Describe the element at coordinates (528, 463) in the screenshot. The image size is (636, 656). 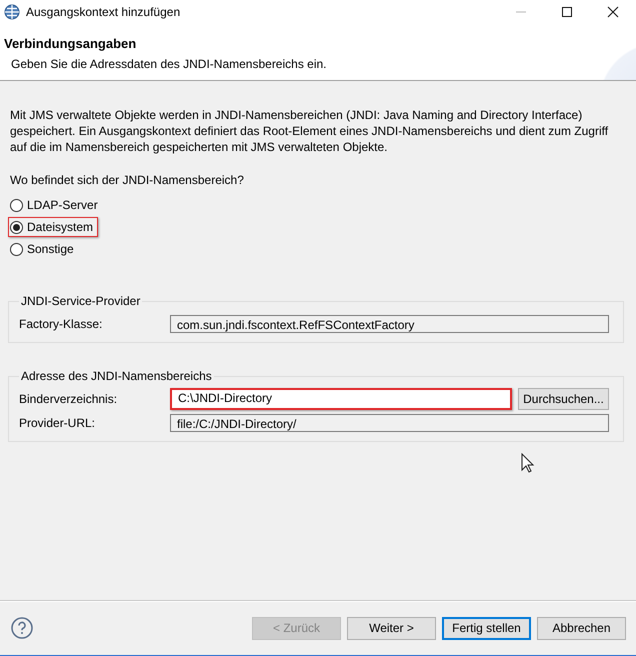
I see `mouse-pointer-icon` at that location.